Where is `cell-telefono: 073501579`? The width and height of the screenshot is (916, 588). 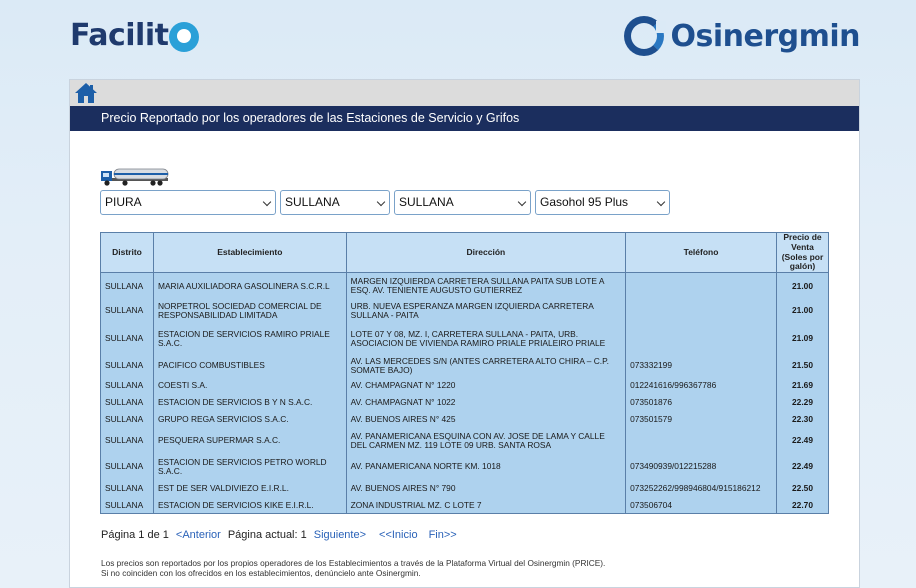
cell-telefono: 073501579 is located at coordinates (701, 419).